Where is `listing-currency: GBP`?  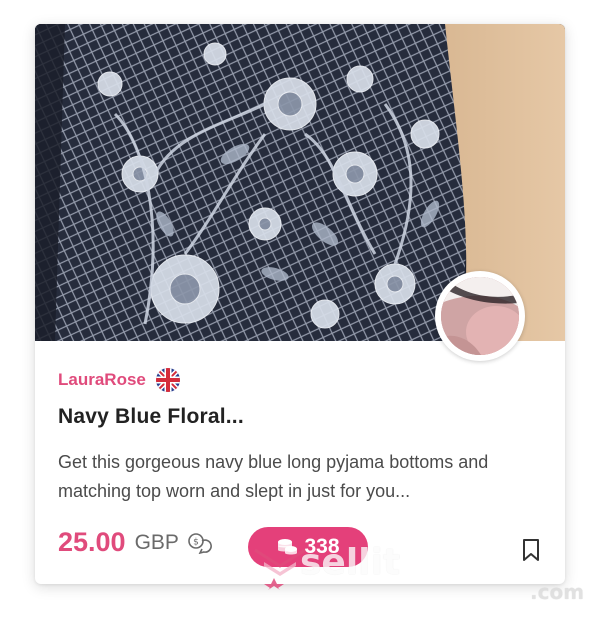 listing-currency: GBP is located at coordinates (156, 542).